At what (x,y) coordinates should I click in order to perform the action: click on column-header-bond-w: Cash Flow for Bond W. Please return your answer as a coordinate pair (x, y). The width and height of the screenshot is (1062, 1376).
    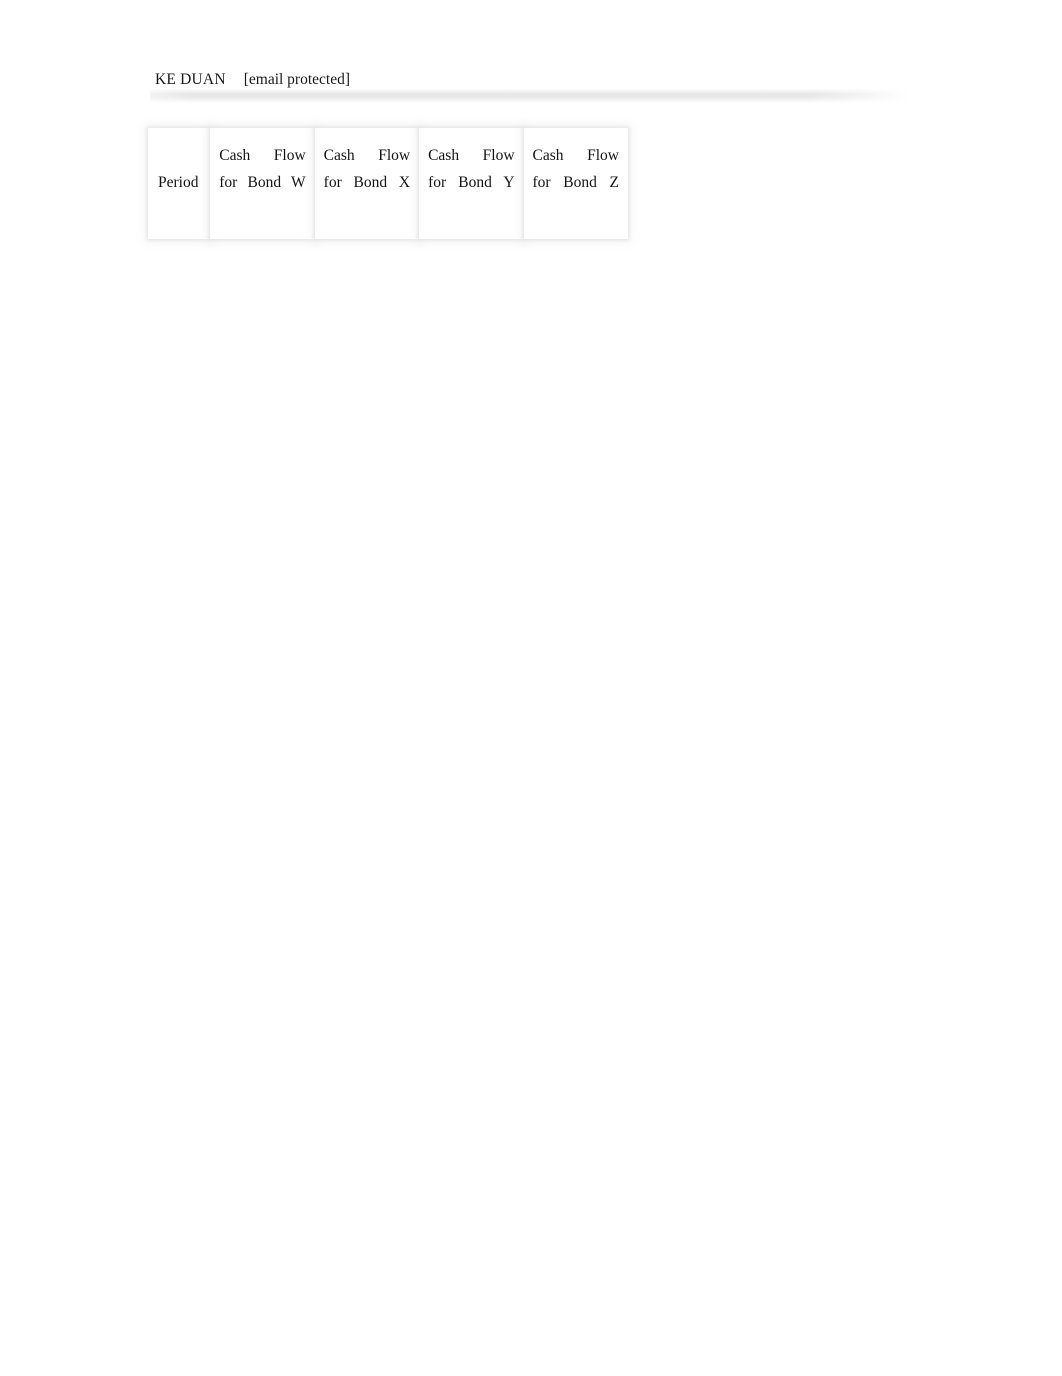
    Looking at the image, I should click on (262, 183).